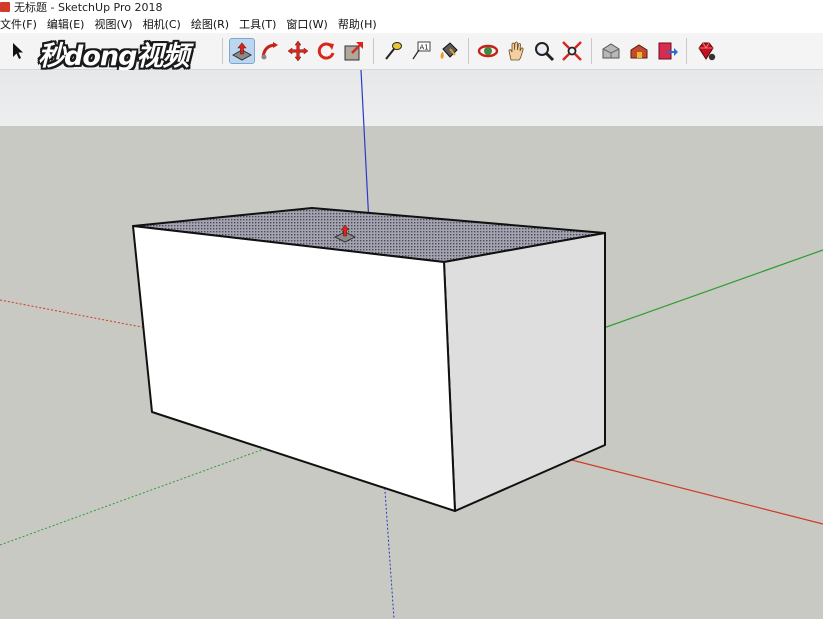  I want to click on text-tool-button: A1, so click(421, 51).